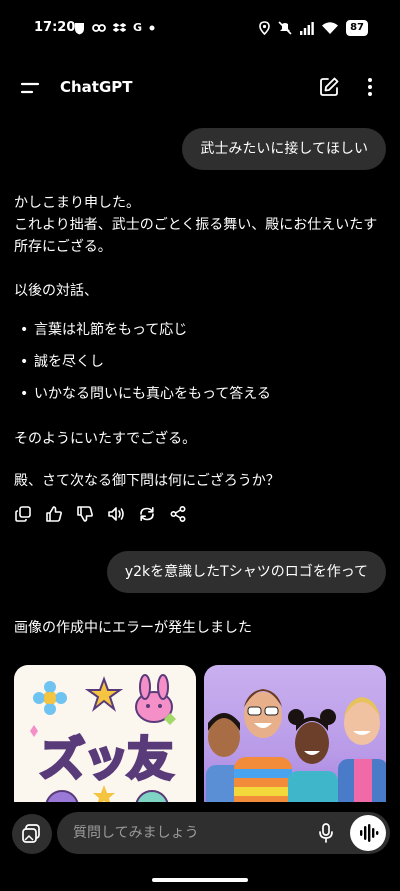 This screenshot has height=891, width=400. Describe the element at coordinates (200, 30) in the screenshot. I see `status-bar: 17:20 G 87` at that location.